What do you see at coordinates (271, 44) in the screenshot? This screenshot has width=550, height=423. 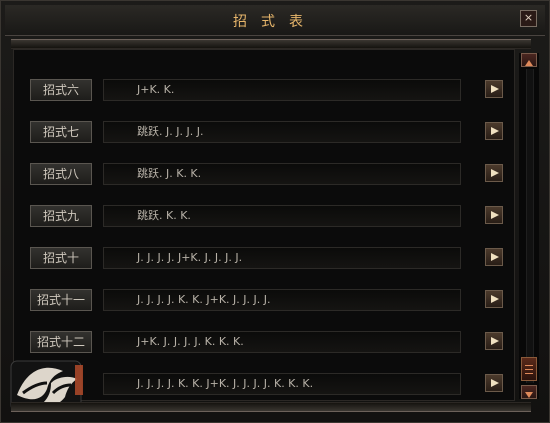 I see `top-divider` at bounding box center [271, 44].